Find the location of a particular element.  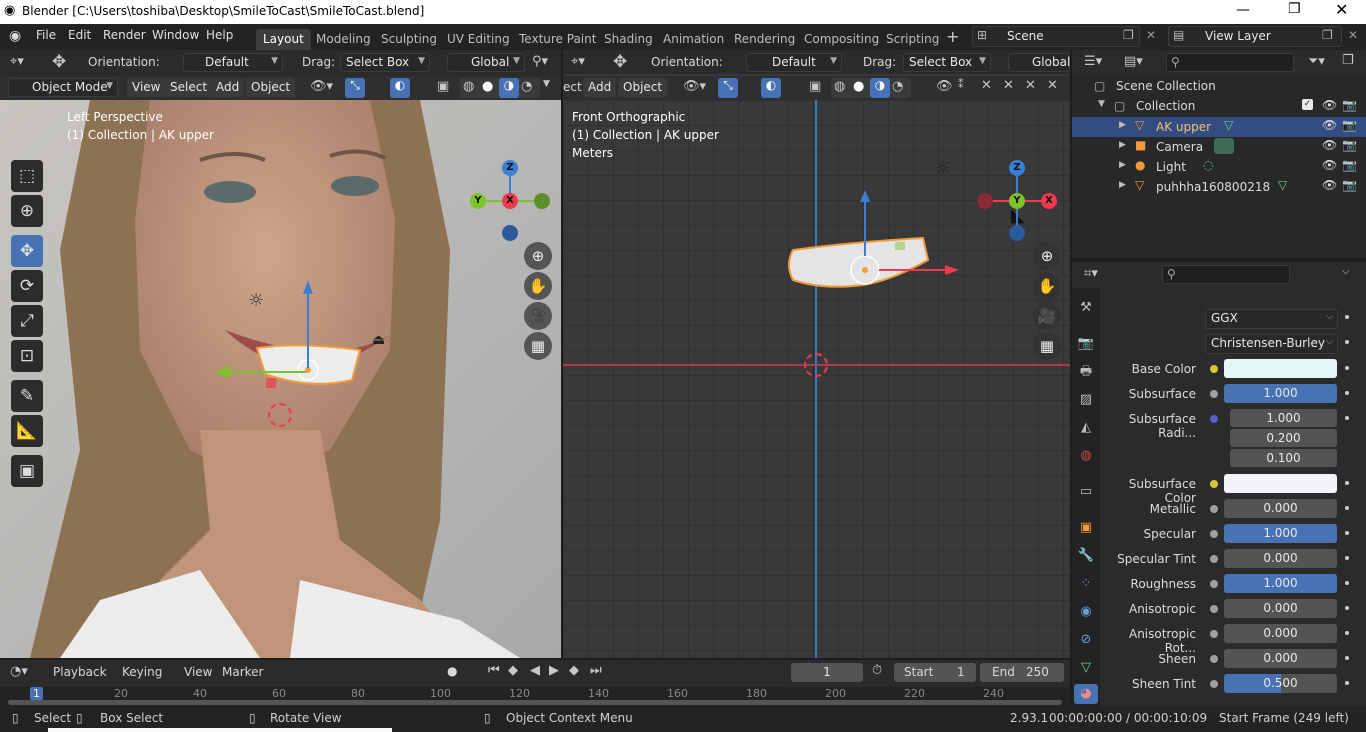

tab-rendering: Rendering is located at coordinates (764, 39).